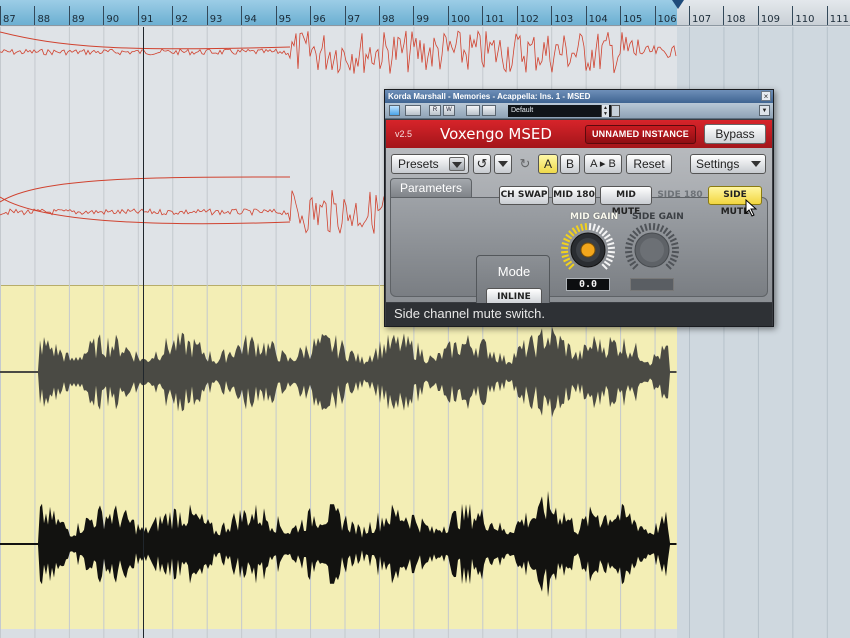 This screenshot has height=638, width=850. What do you see at coordinates (449, 110) in the screenshot?
I see `write-automation-button: W` at bounding box center [449, 110].